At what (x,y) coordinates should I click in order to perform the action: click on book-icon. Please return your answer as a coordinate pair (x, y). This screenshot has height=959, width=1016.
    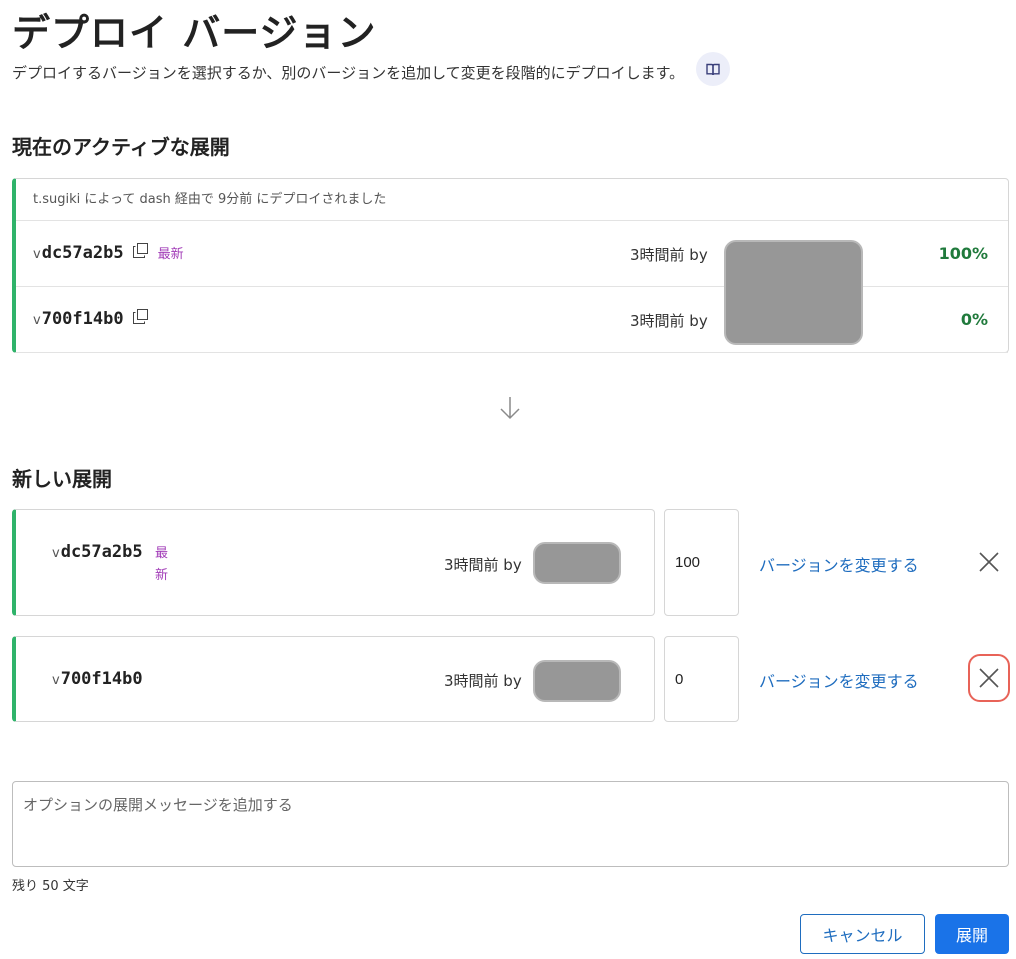
    Looking at the image, I should click on (713, 69).